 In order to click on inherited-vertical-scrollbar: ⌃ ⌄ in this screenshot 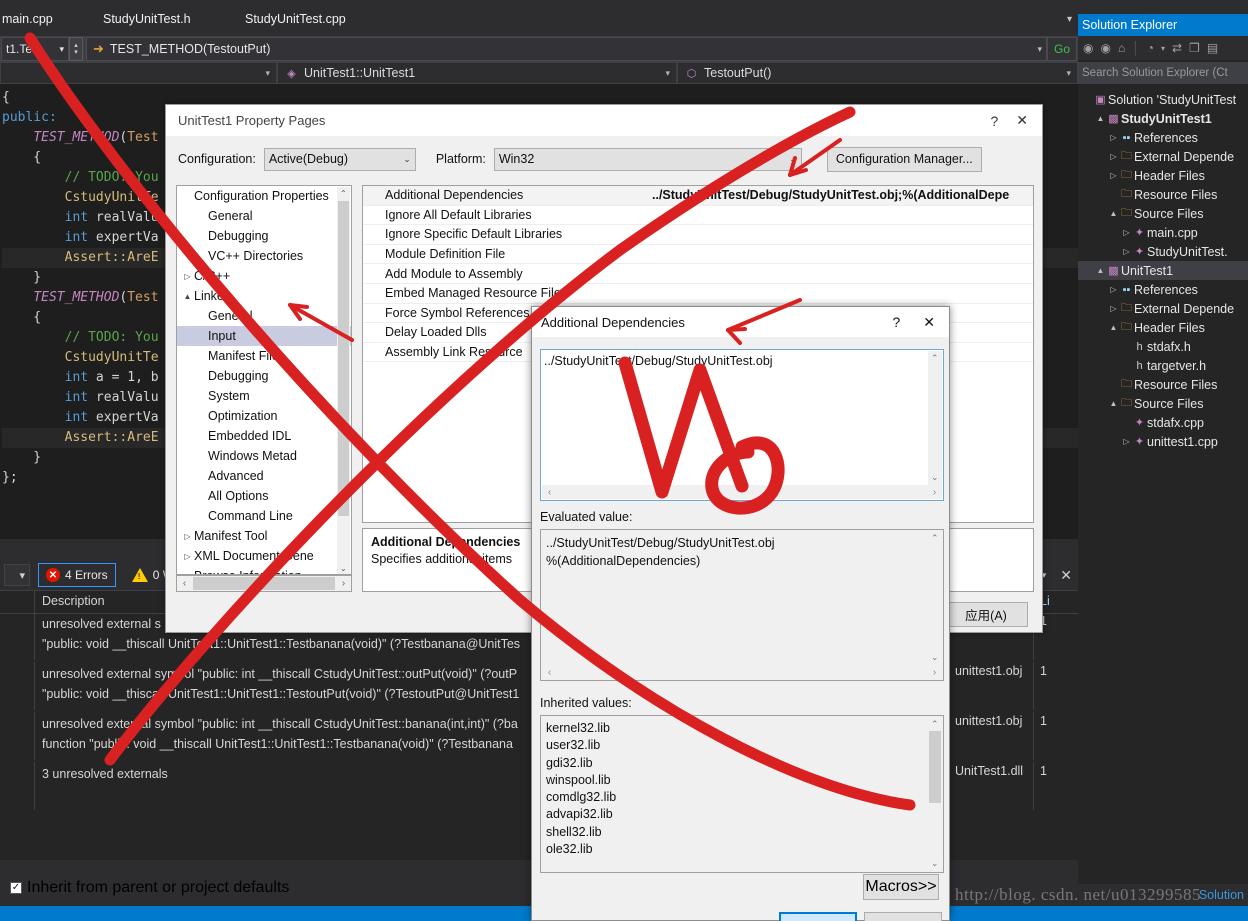, I will do `click(935, 794)`.